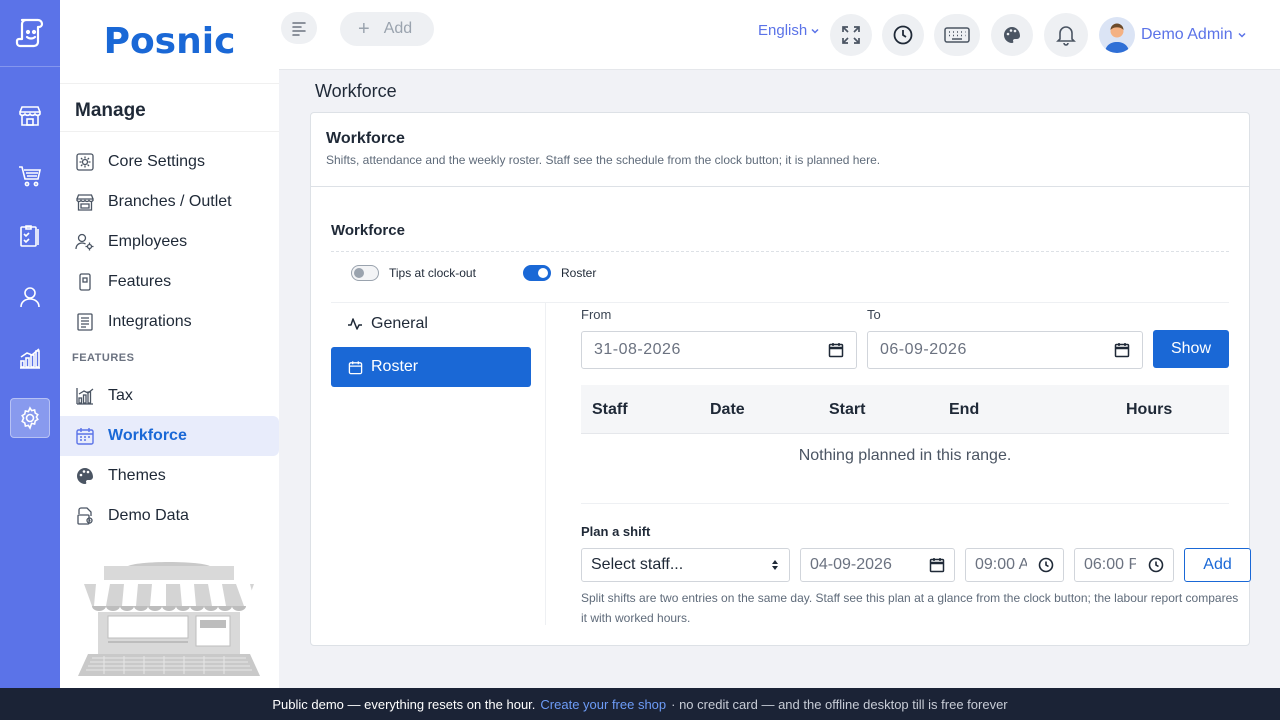 The image size is (1280, 720). What do you see at coordinates (85, 202) in the screenshot?
I see `store-icon` at bounding box center [85, 202].